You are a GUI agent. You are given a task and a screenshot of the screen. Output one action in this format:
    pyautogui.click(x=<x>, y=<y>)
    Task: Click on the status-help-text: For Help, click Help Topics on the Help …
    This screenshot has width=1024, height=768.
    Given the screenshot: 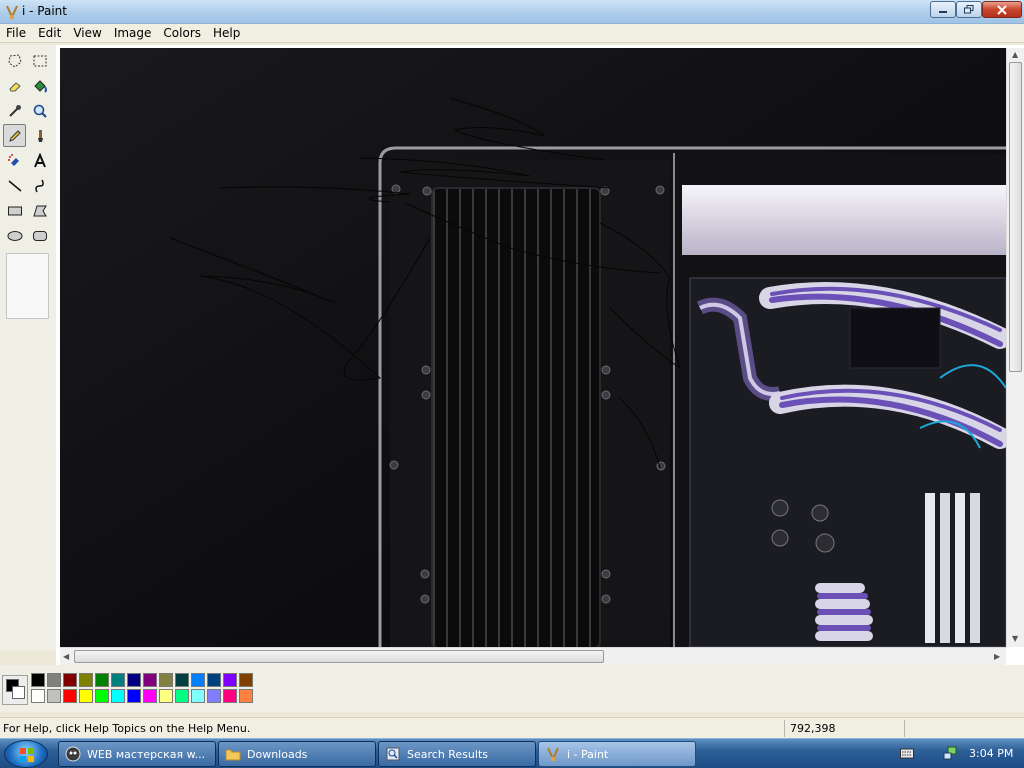 What is the action you would take?
    pyautogui.click(x=127, y=728)
    